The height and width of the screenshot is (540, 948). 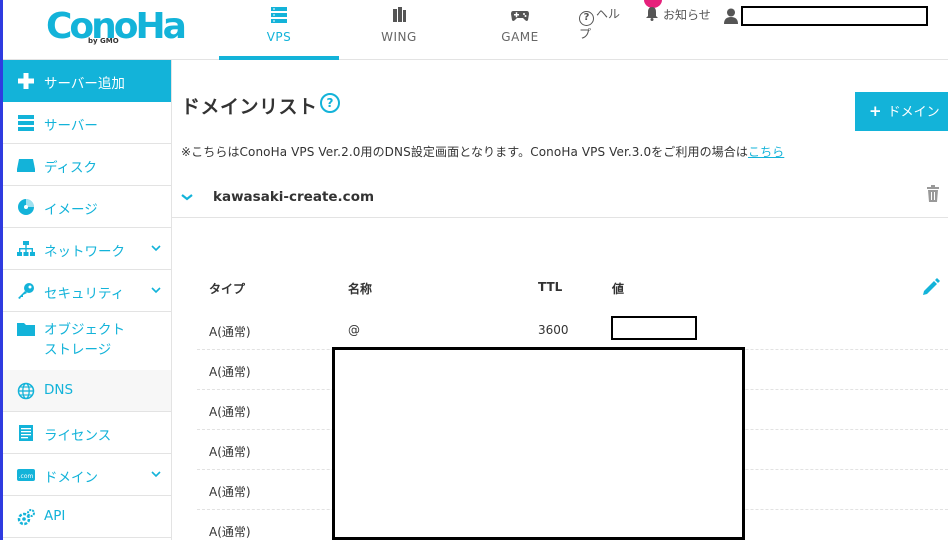 What do you see at coordinates (85, 391) in the screenshot?
I see `sidebar-item-dns: DNS` at bounding box center [85, 391].